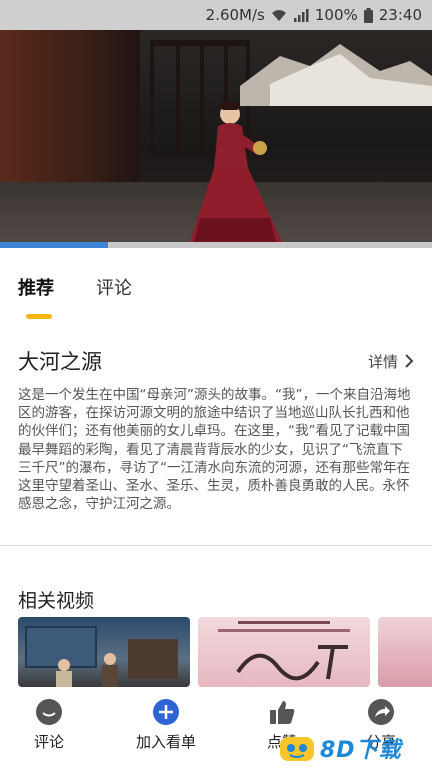  What do you see at coordinates (216, 545) in the screenshot?
I see `divider` at bounding box center [216, 545].